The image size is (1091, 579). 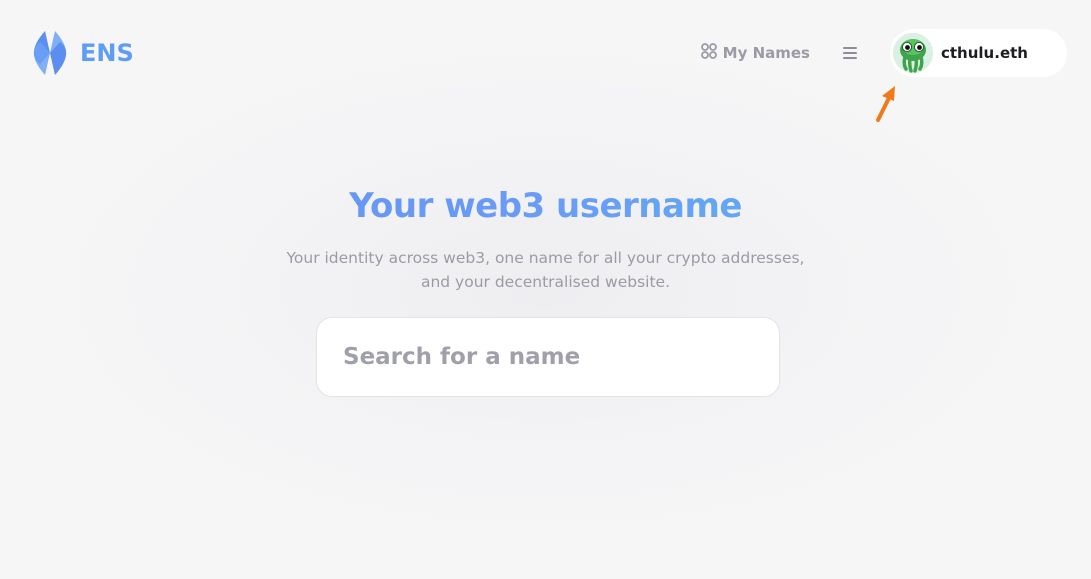 What do you see at coordinates (545, 206) in the screenshot?
I see `hero-title: Your web3 username` at bounding box center [545, 206].